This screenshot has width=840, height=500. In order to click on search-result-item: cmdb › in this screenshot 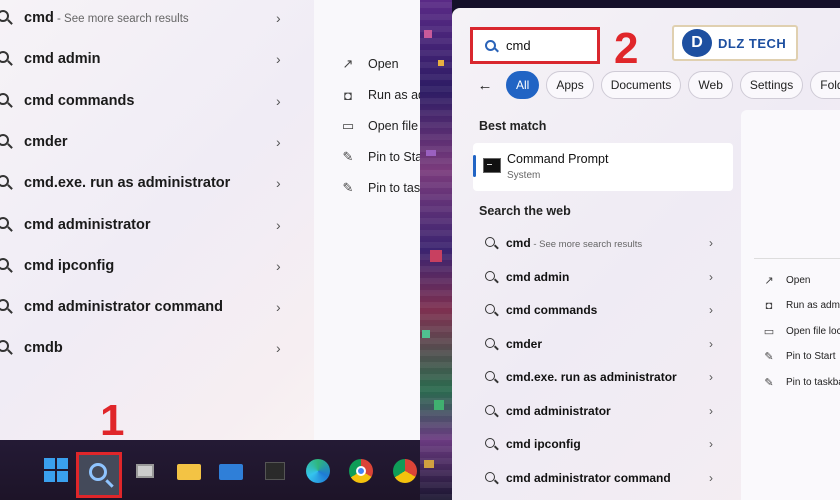, I will do `click(150, 348)`.